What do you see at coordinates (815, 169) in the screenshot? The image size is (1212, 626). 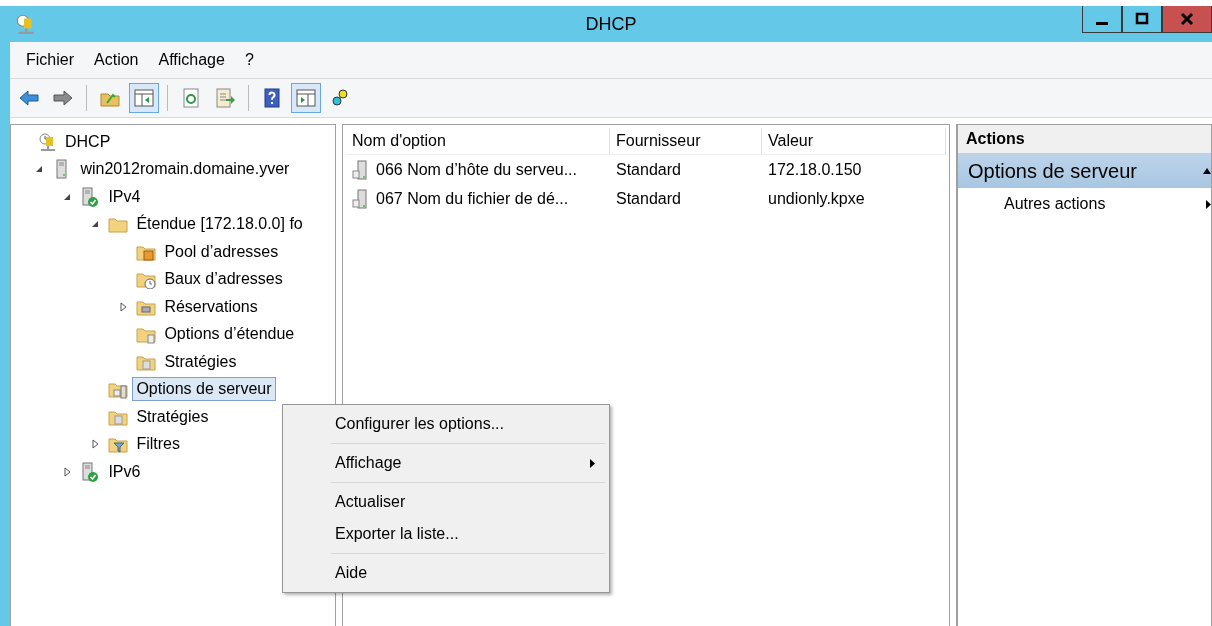 I see `table-cell: 172.18.0.150` at bounding box center [815, 169].